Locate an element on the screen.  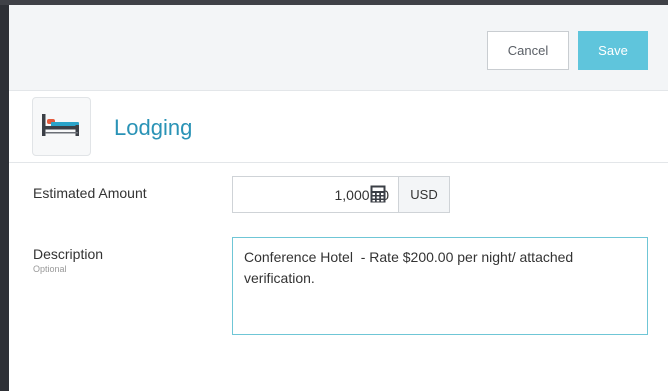
amount-input is located at coordinates (313, 194).